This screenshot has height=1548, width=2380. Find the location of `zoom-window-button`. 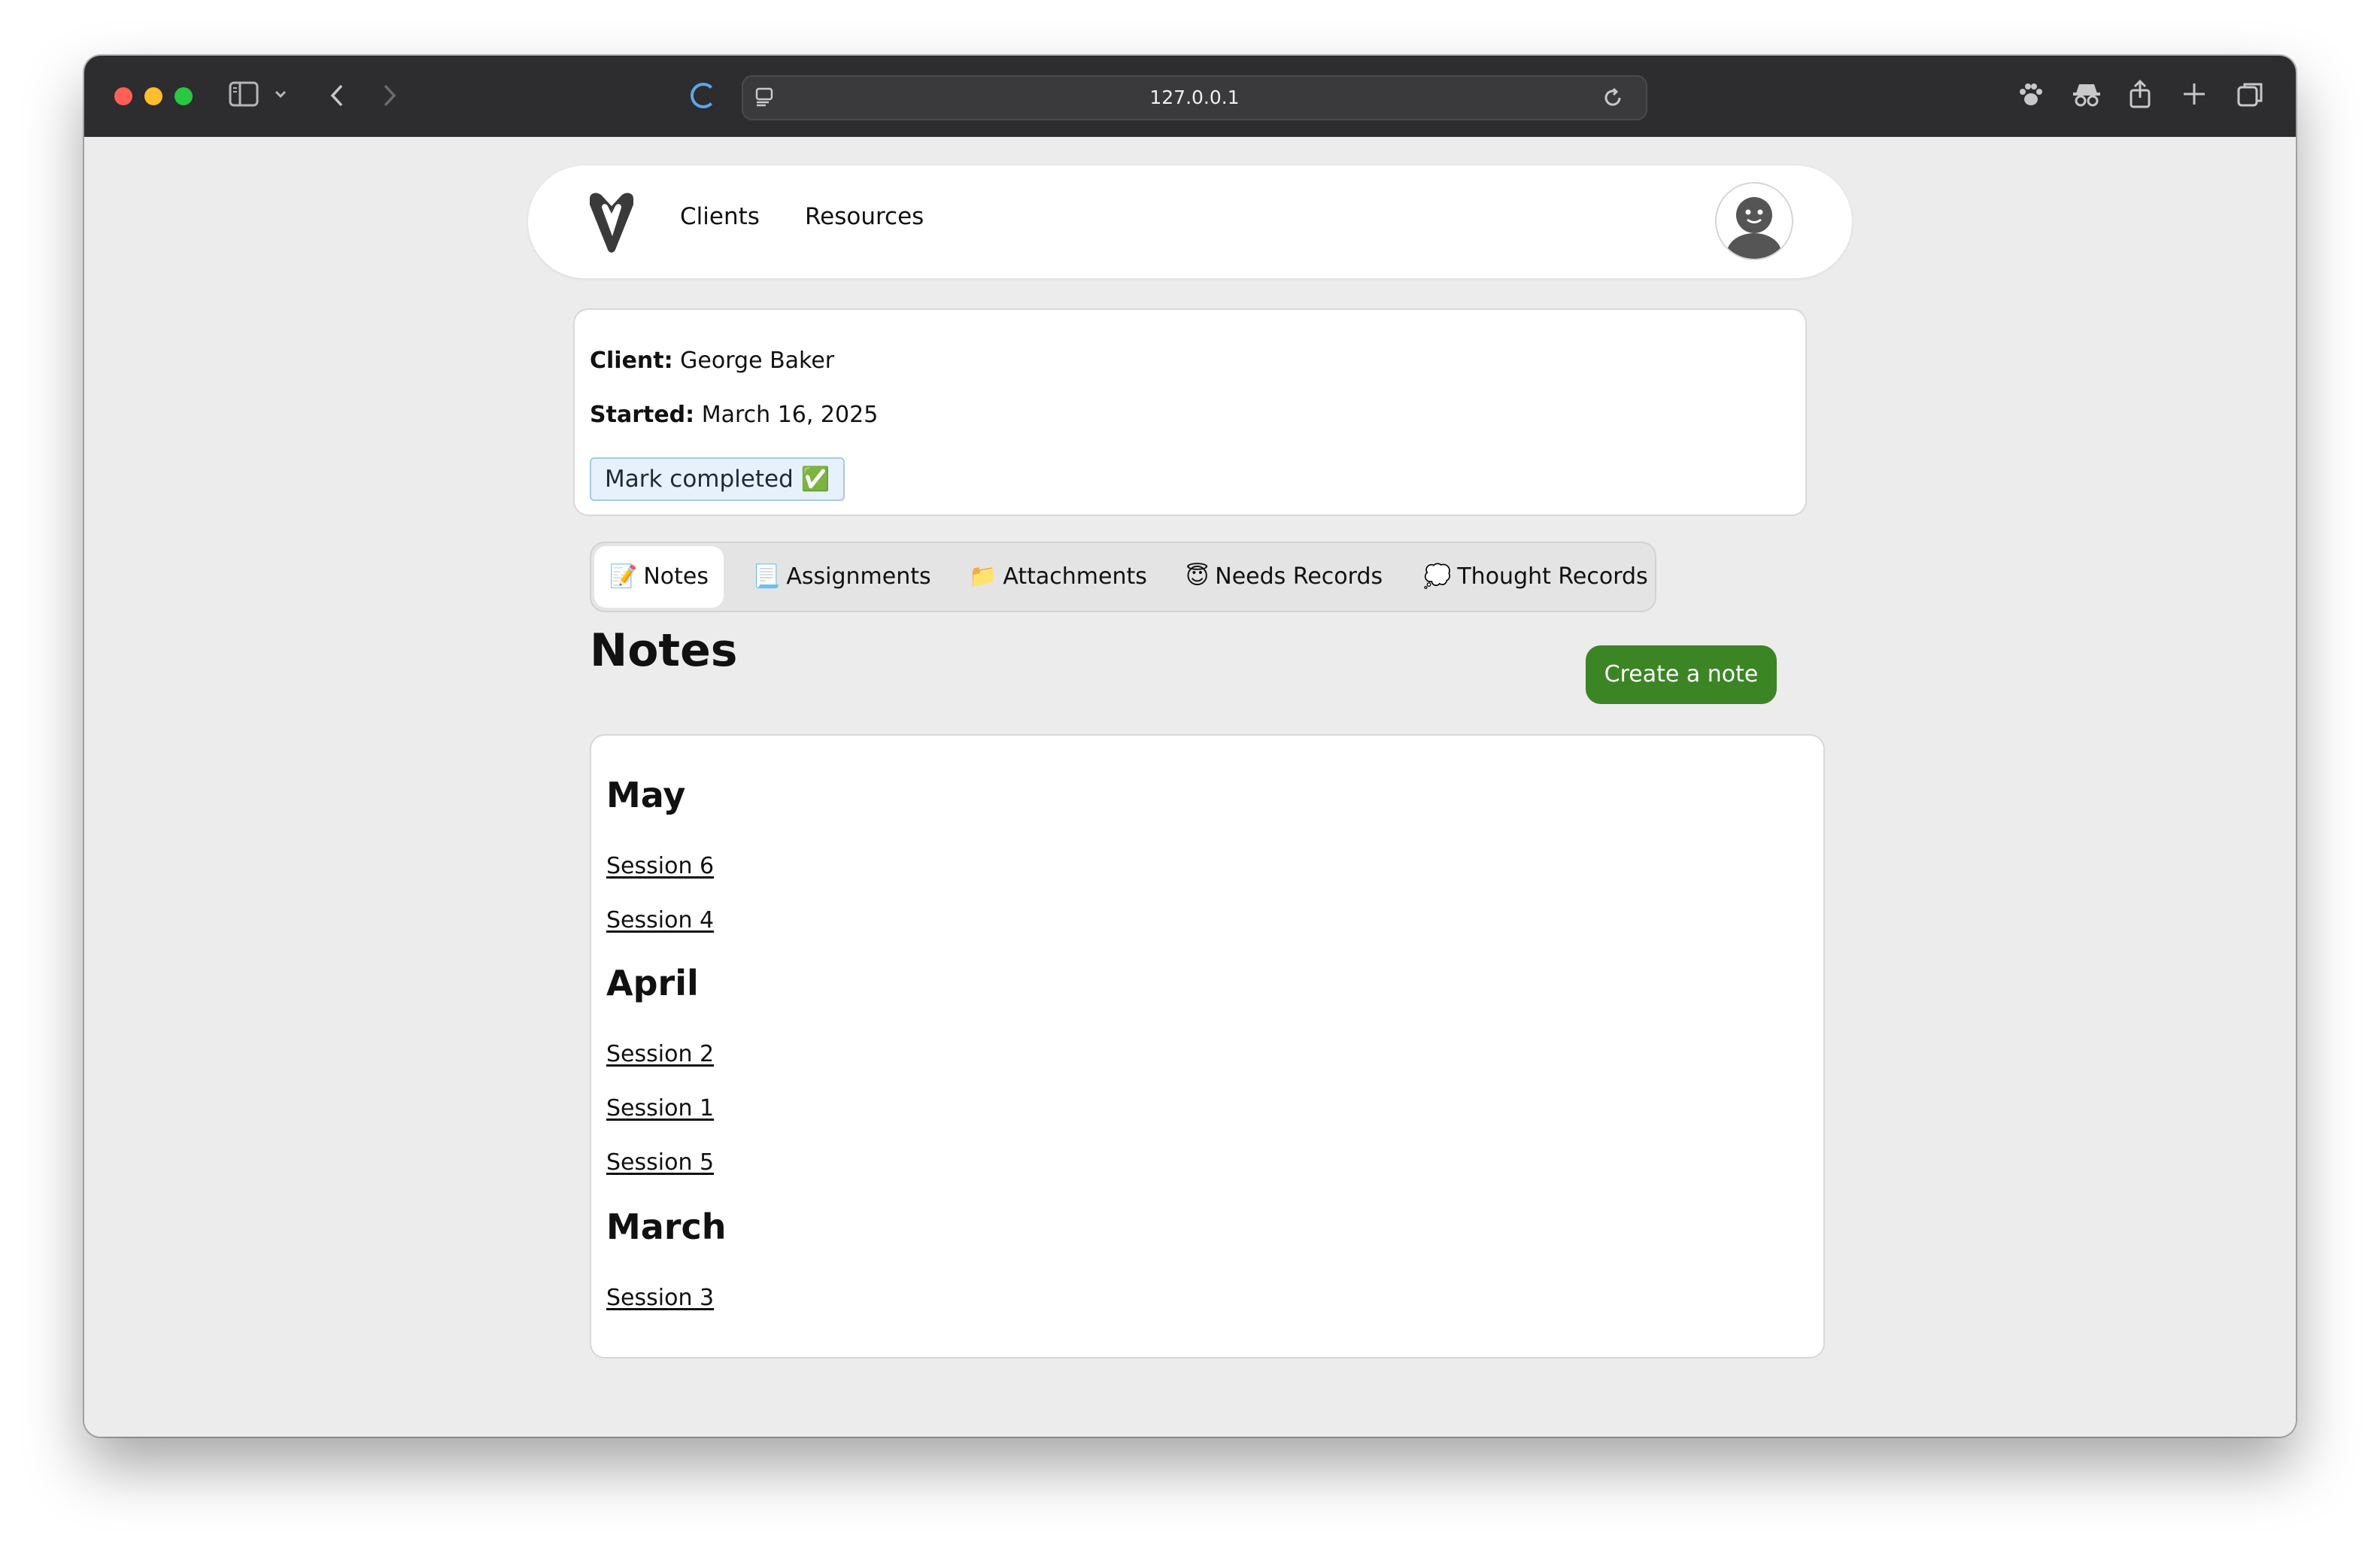

zoom-window-button is located at coordinates (184, 96).